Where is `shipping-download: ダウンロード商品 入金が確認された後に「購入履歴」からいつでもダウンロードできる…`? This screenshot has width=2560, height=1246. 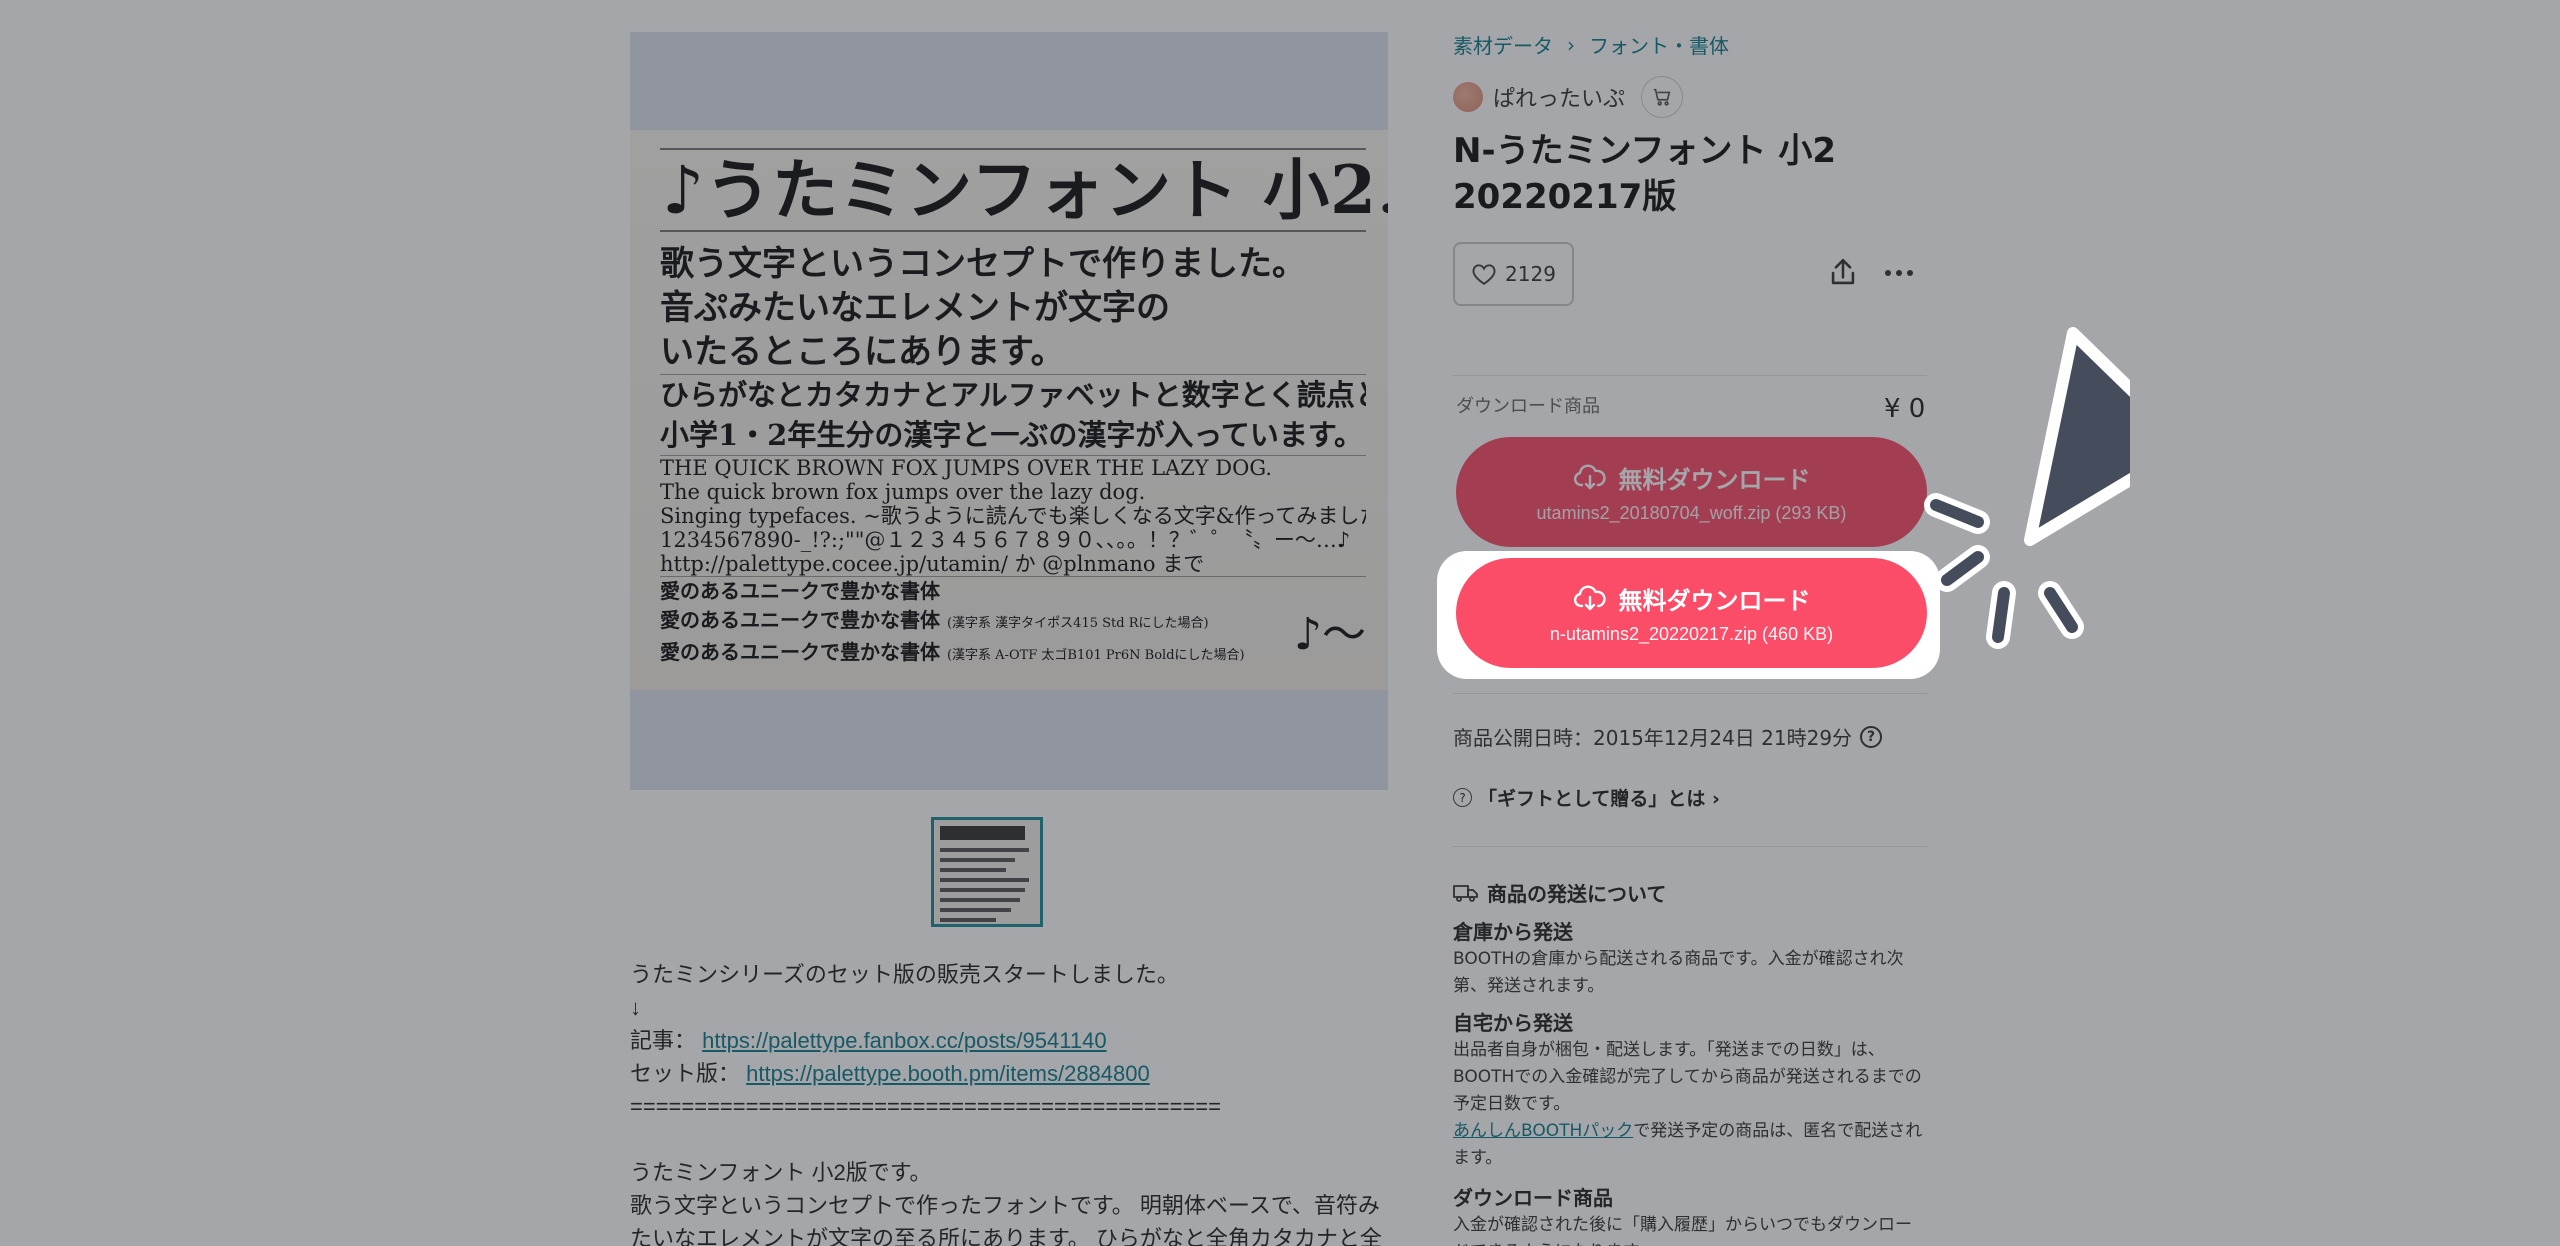
shipping-download: ダウンロード商品 入金が確認された後に「購入履歴」からいつでもダウンロードできる… is located at coordinates (1690, 1215).